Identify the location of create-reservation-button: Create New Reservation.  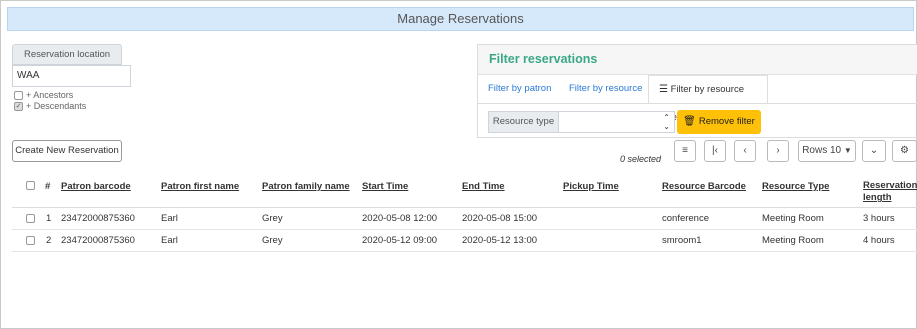
(67, 151).